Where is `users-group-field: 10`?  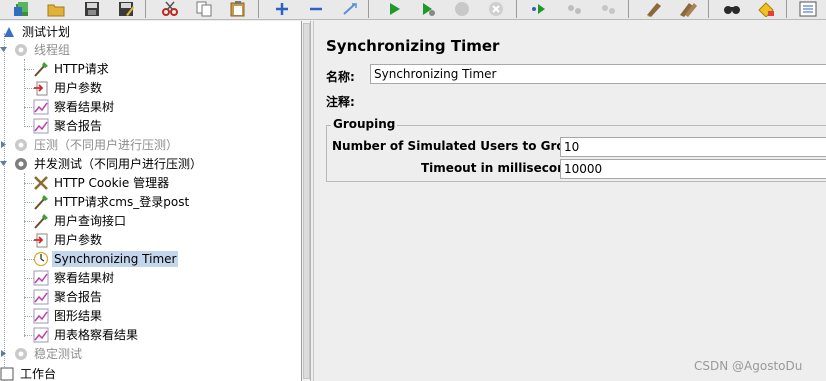 users-group-field: 10 is located at coordinates (693, 147).